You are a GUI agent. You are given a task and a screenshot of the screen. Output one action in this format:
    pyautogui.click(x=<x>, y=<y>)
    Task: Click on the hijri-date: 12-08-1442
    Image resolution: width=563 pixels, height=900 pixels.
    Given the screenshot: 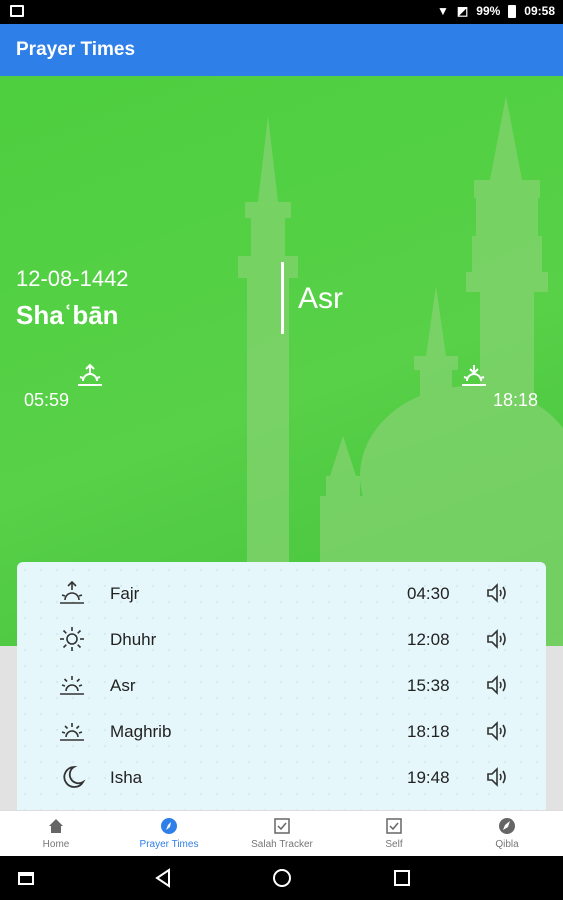 What is the action you would take?
    pyautogui.click(x=72, y=278)
    